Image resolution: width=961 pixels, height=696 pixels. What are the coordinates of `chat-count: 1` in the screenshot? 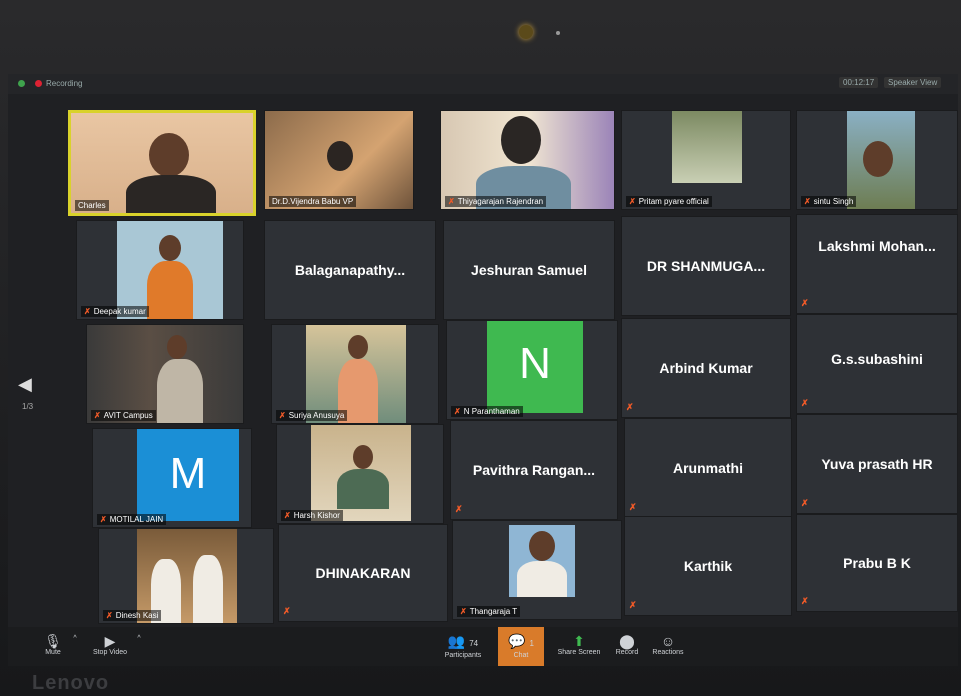 It's located at (531, 643).